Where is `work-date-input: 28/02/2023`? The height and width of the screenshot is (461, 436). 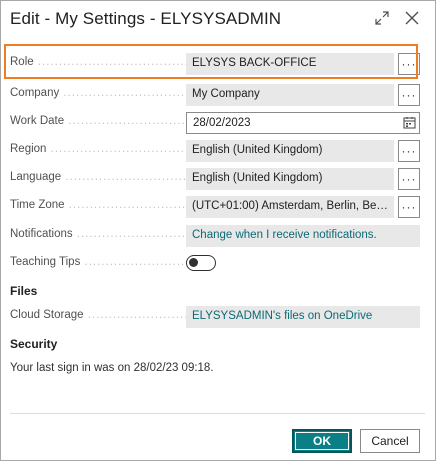
work-date-input: 28/02/2023 is located at coordinates (303, 123).